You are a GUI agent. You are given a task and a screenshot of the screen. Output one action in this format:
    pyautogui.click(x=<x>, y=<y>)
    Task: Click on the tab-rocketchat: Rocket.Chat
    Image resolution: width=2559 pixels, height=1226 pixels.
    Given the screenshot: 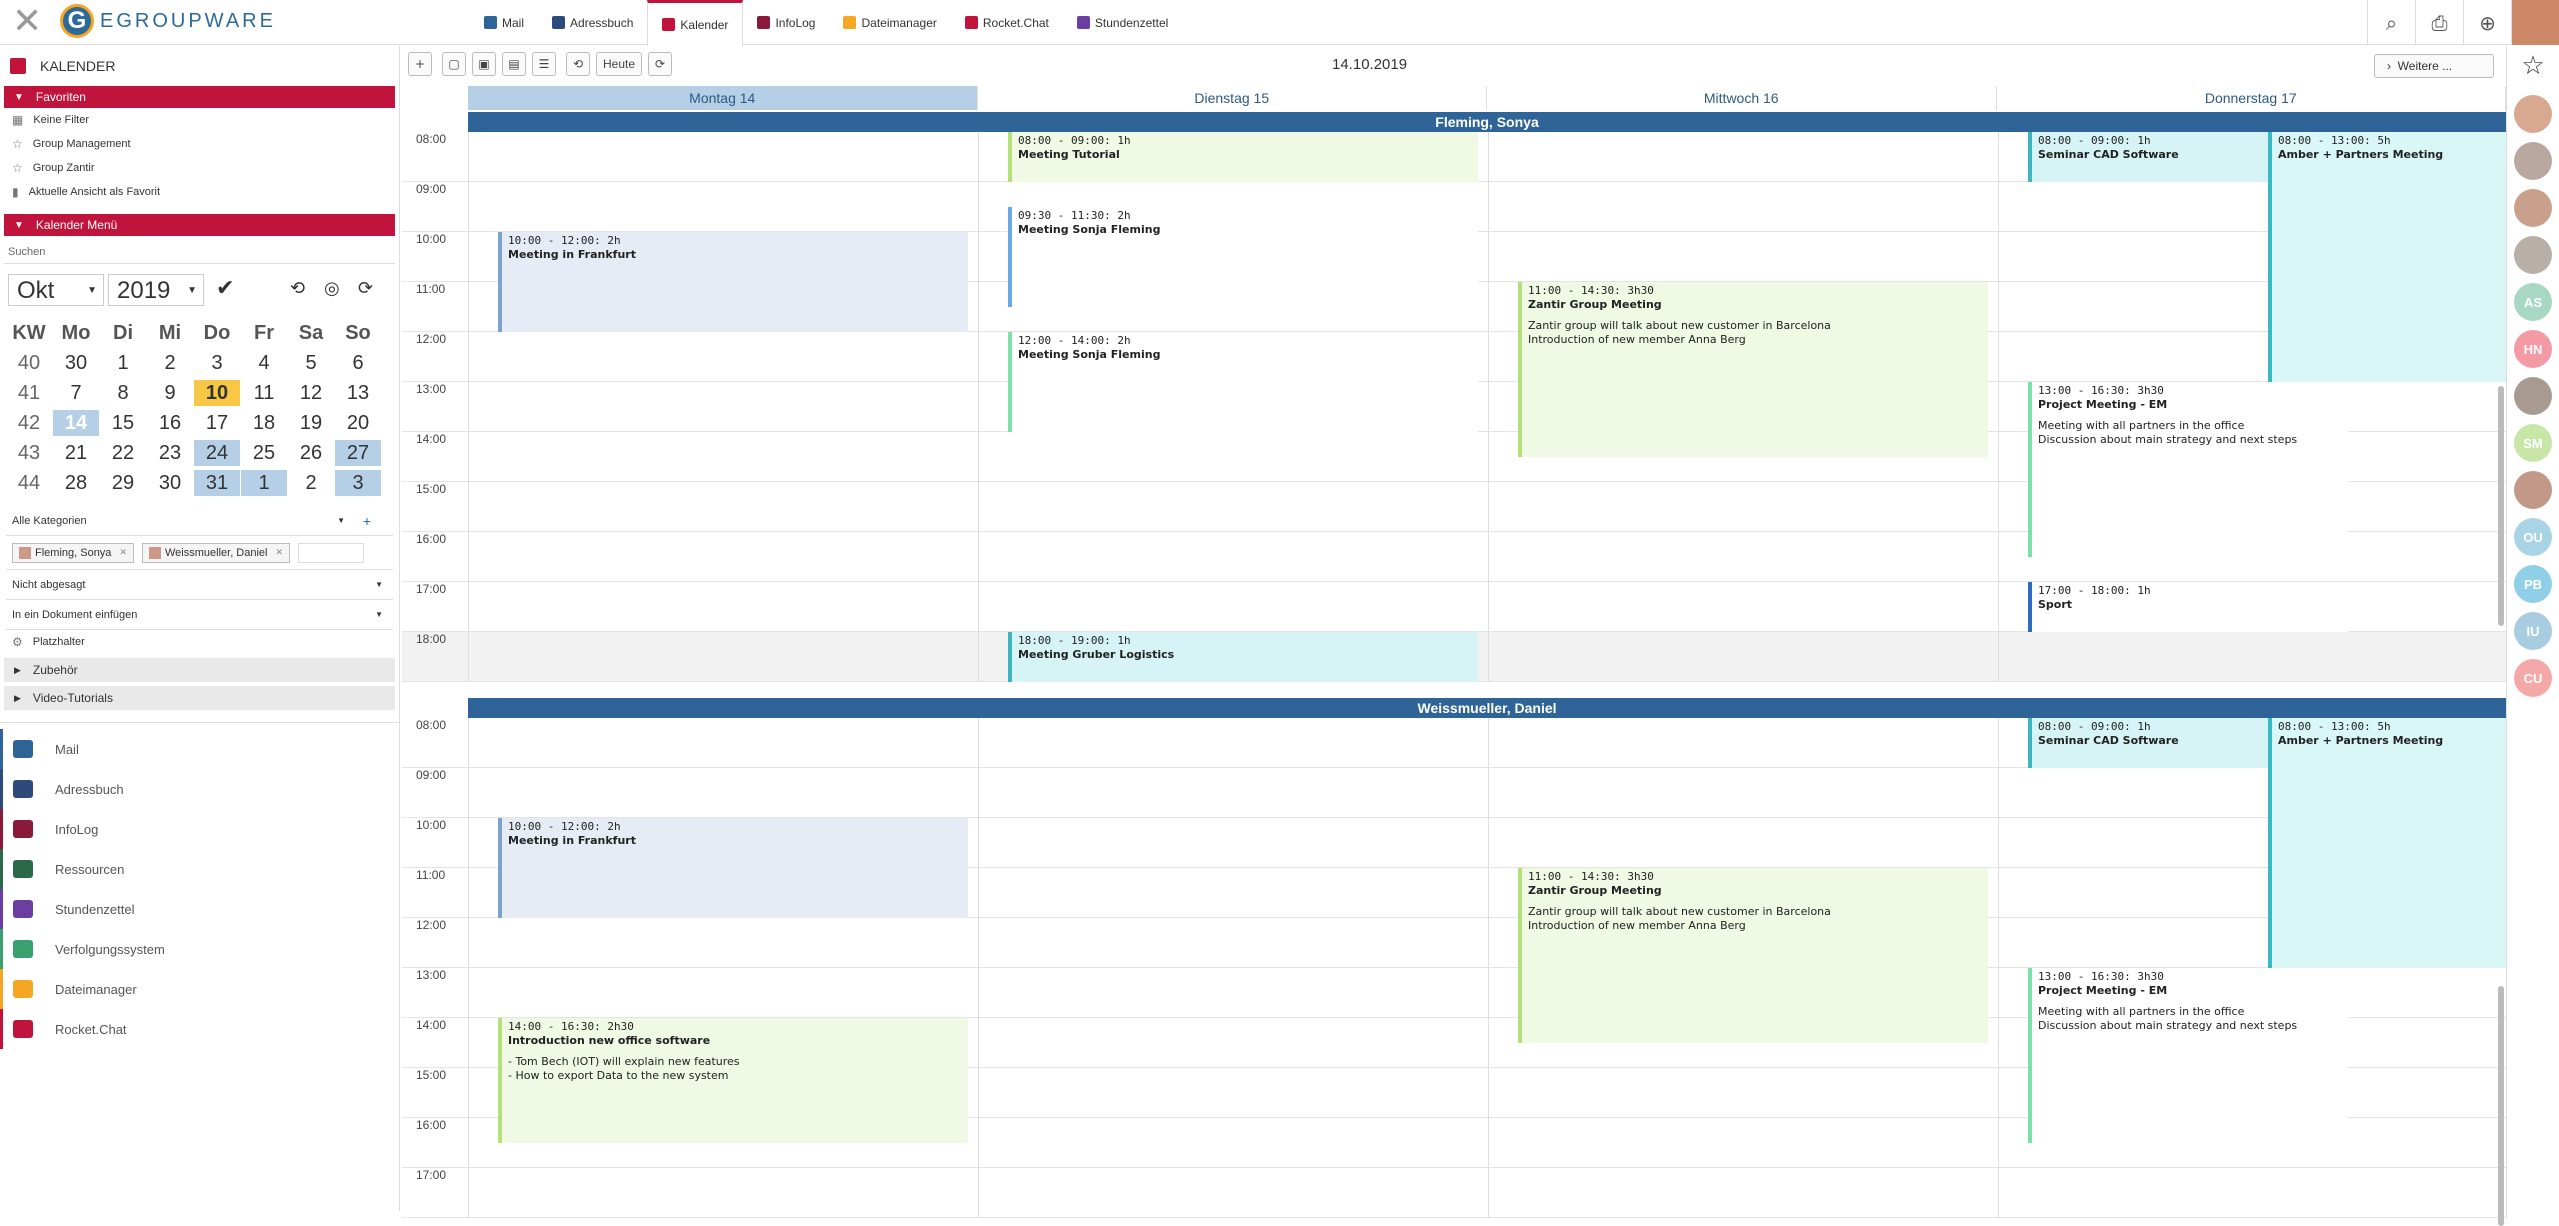 What is the action you would take?
    pyautogui.click(x=1007, y=22)
    